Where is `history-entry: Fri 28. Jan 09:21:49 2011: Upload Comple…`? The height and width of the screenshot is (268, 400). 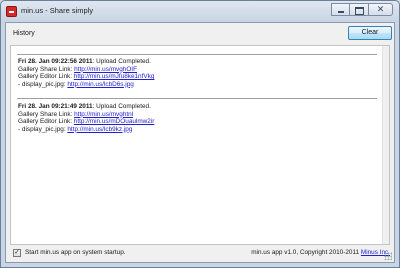
history-entry: Fri 28. Jan 09:21:49 2011: Upload Comple… is located at coordinates (198, 118).